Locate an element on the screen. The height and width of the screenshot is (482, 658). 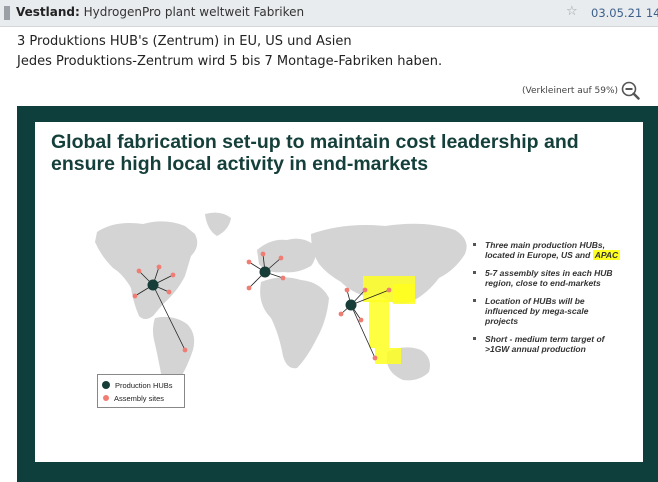
north-america-shape is located at coordinates (146, 270).